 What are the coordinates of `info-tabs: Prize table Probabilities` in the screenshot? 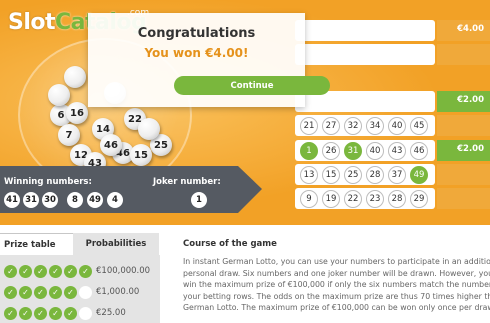 It's located at (80, 244).